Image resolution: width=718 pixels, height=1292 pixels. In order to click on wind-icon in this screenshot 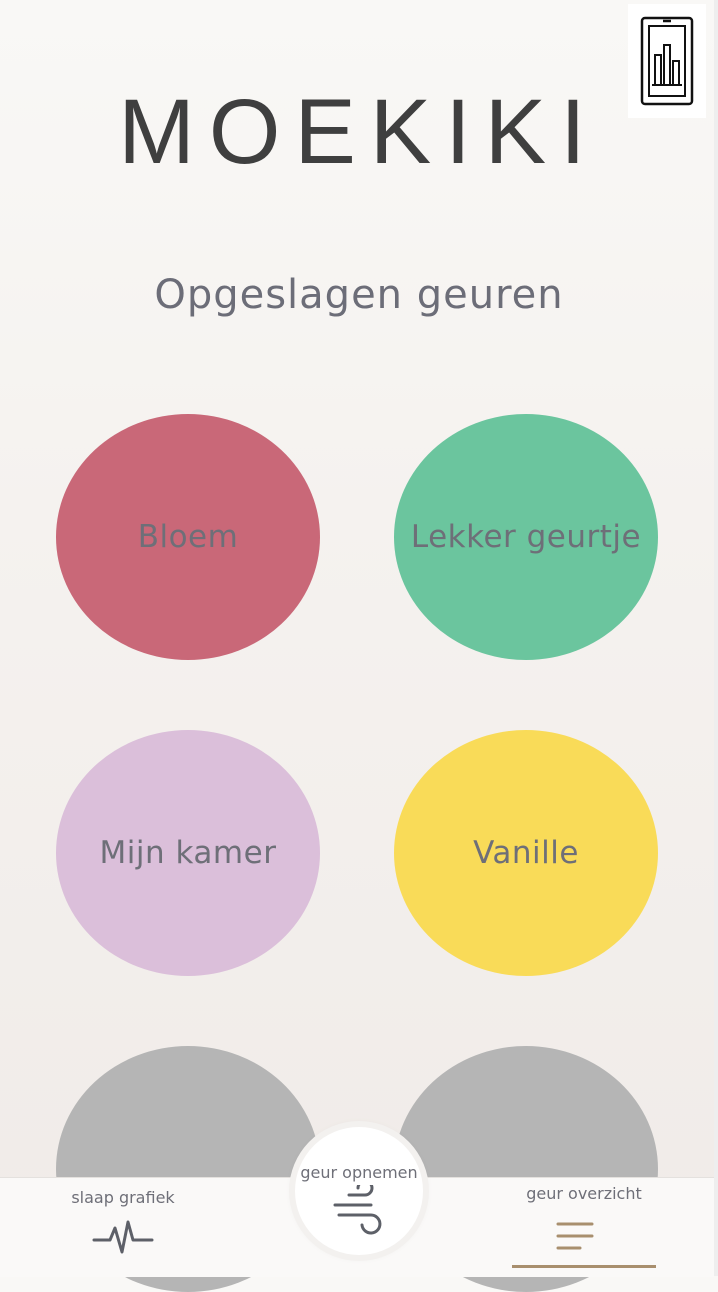, I will do `click(357, 1210)`.